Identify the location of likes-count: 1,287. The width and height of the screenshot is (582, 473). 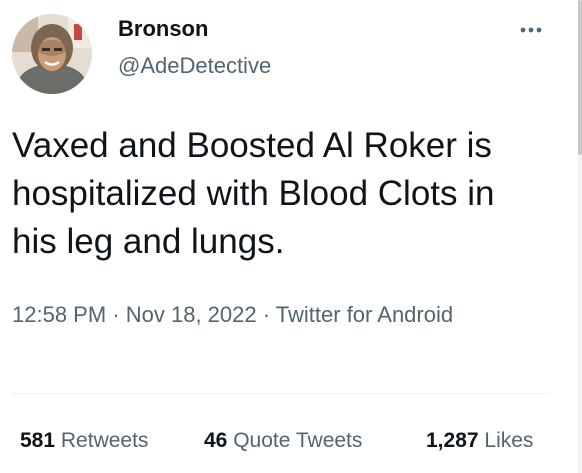
(452, 440).